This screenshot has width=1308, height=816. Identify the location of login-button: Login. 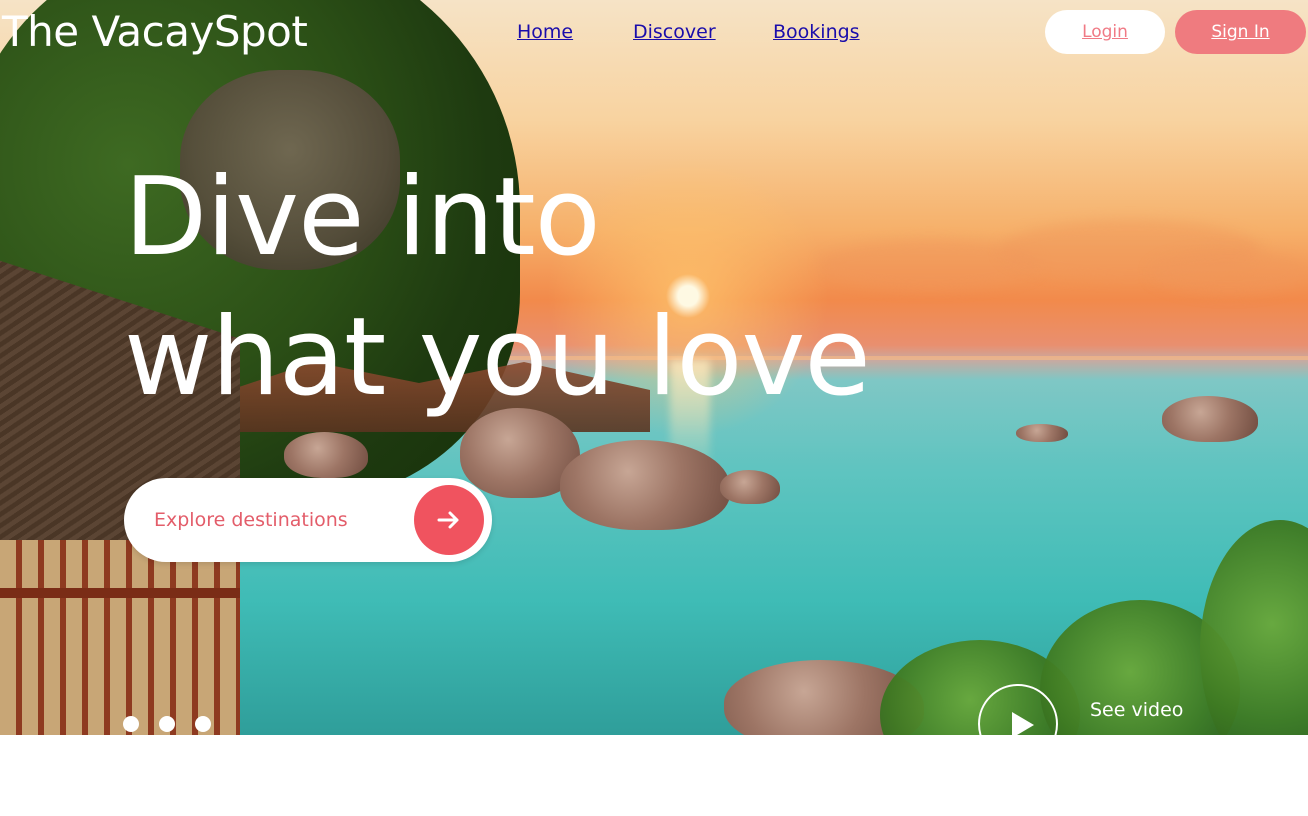
(1105, 32).